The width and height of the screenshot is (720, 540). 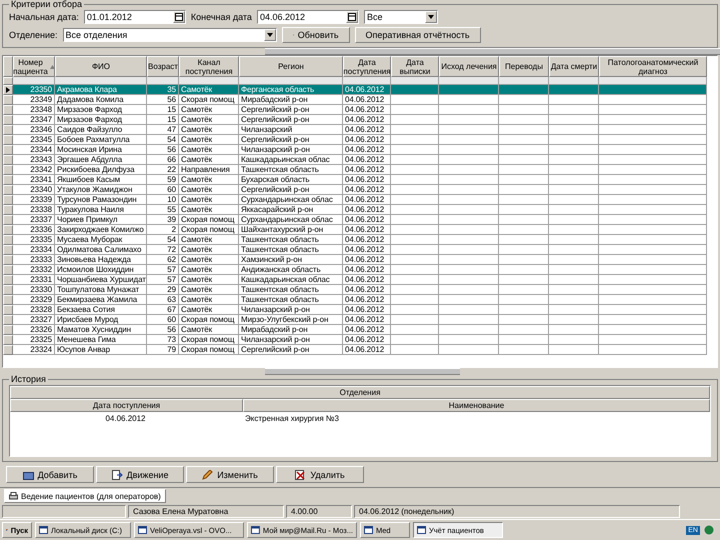 I want to click on column-header: Переводы, so click(x=524, y=66).